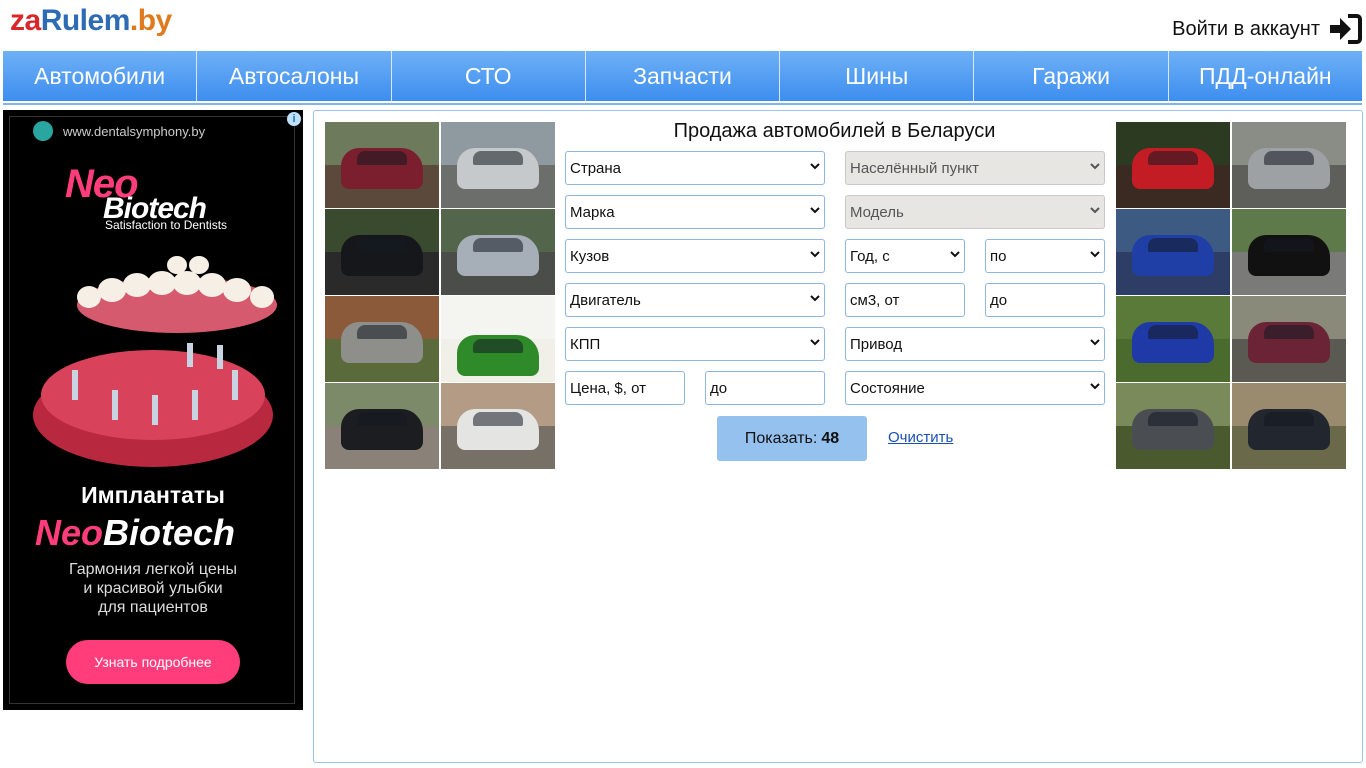 Image resolution: width=1366 pixels, height=768 pixels. What do you see at coordinates (975, 212) in the screenshot?
I see `model-select: Модель` at bounding box center [975, 212].